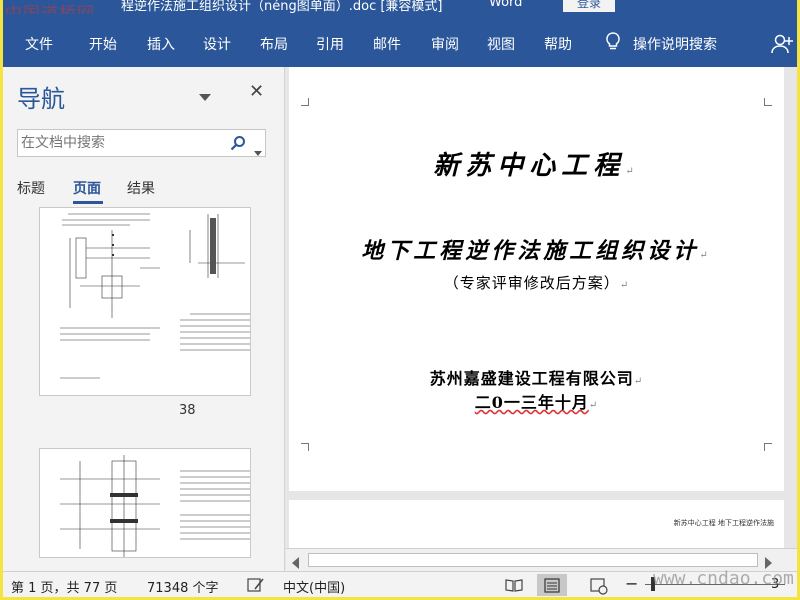  I want to click on close-icon: ✕, so click(256, 91).